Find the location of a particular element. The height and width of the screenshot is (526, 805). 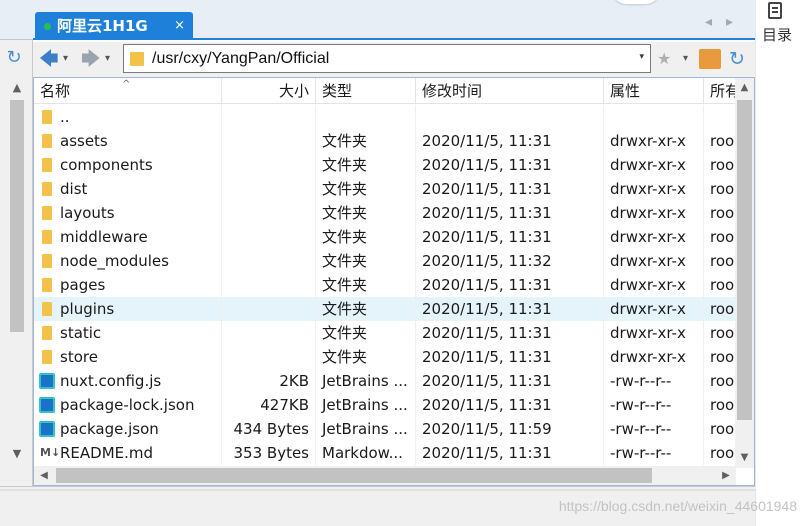

path-input: /usr/cxy/YangPan/Official ▾ is located at coordinates (387, 58).